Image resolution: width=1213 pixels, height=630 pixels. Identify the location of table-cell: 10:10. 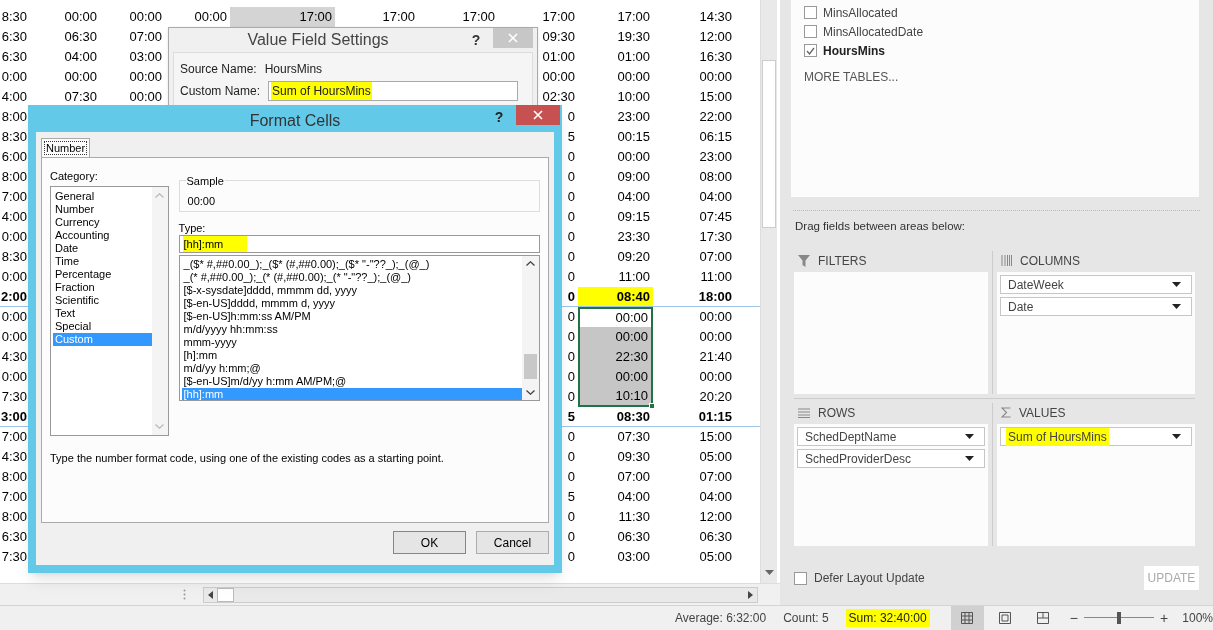
(615, 397).